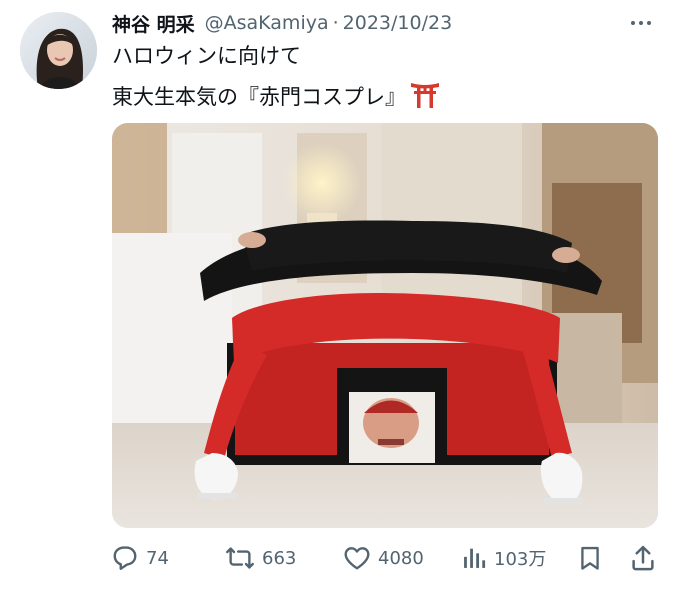  Describe the element at coordinates (641, 23) in the screenshot. I see `more-icon` at that location.